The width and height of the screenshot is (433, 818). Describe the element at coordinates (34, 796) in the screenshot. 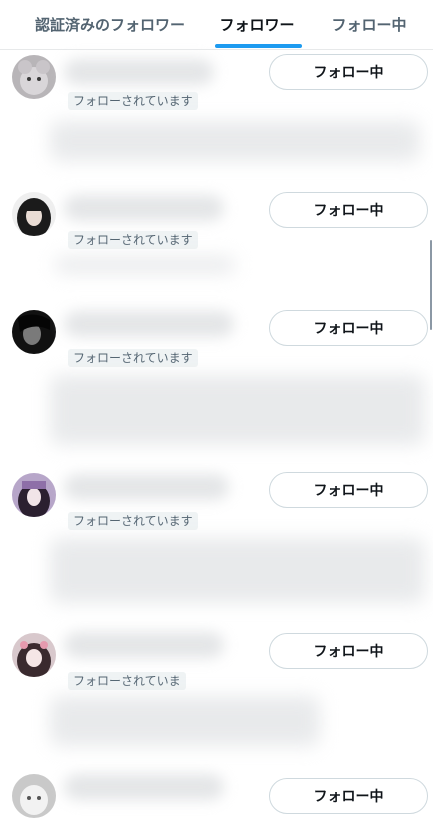

I see `avatar-white-icon` at that location.